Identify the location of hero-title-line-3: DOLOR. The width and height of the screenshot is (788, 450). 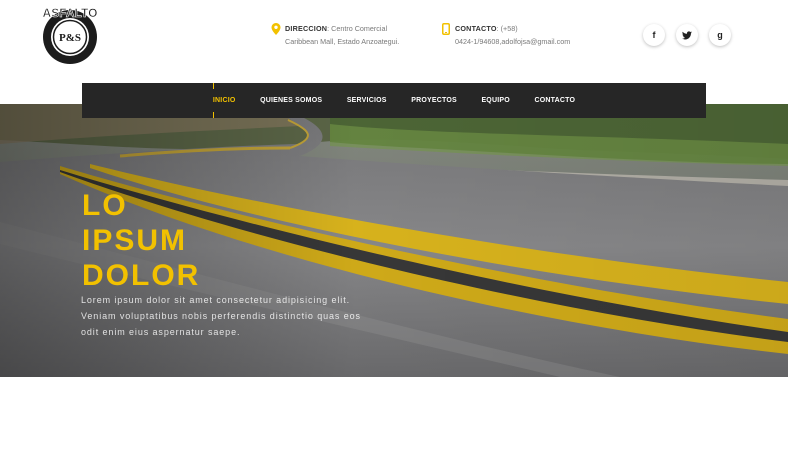
(141, 275).